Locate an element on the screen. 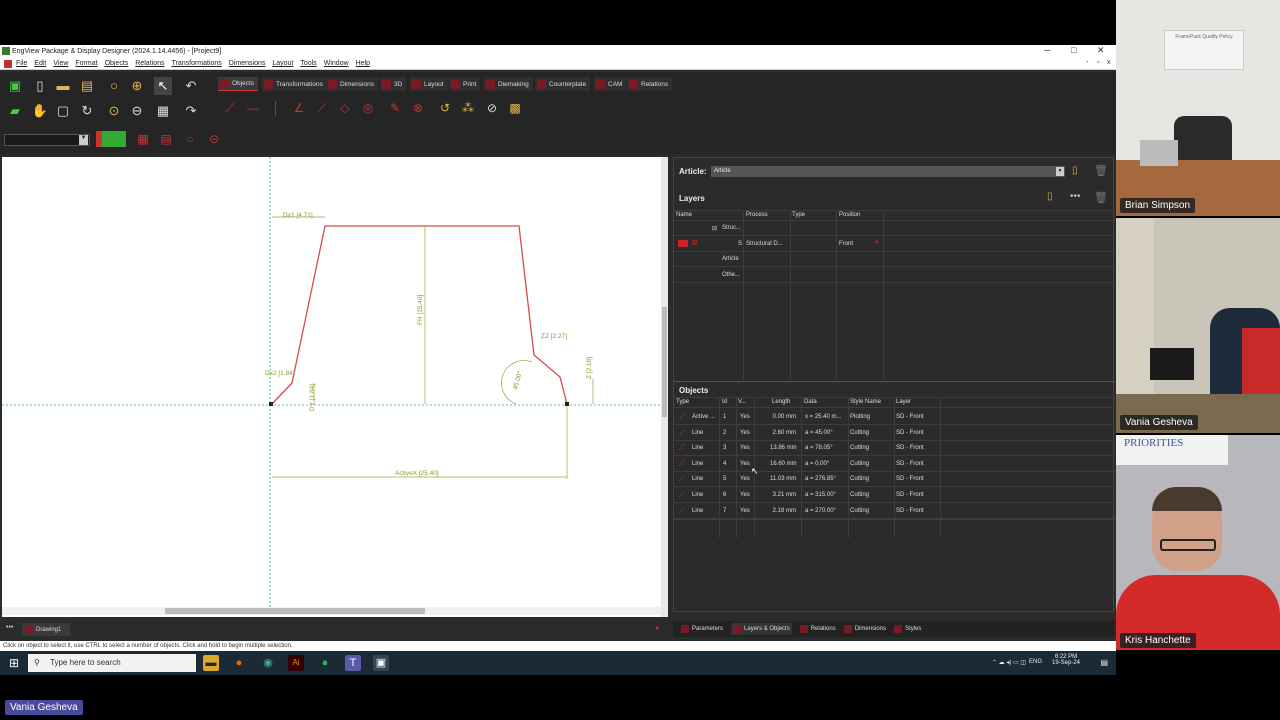  objects-cell-length: 16.60 mm is located at coordinates (783, 464).